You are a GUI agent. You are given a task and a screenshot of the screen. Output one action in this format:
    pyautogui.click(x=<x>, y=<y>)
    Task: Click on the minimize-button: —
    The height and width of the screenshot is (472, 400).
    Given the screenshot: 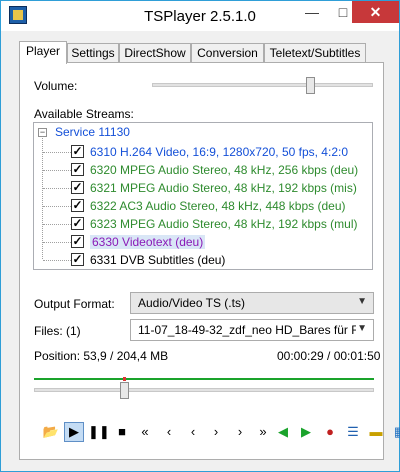 What is the action you would take?
    pyautogui.click(x=312, y=12)
    